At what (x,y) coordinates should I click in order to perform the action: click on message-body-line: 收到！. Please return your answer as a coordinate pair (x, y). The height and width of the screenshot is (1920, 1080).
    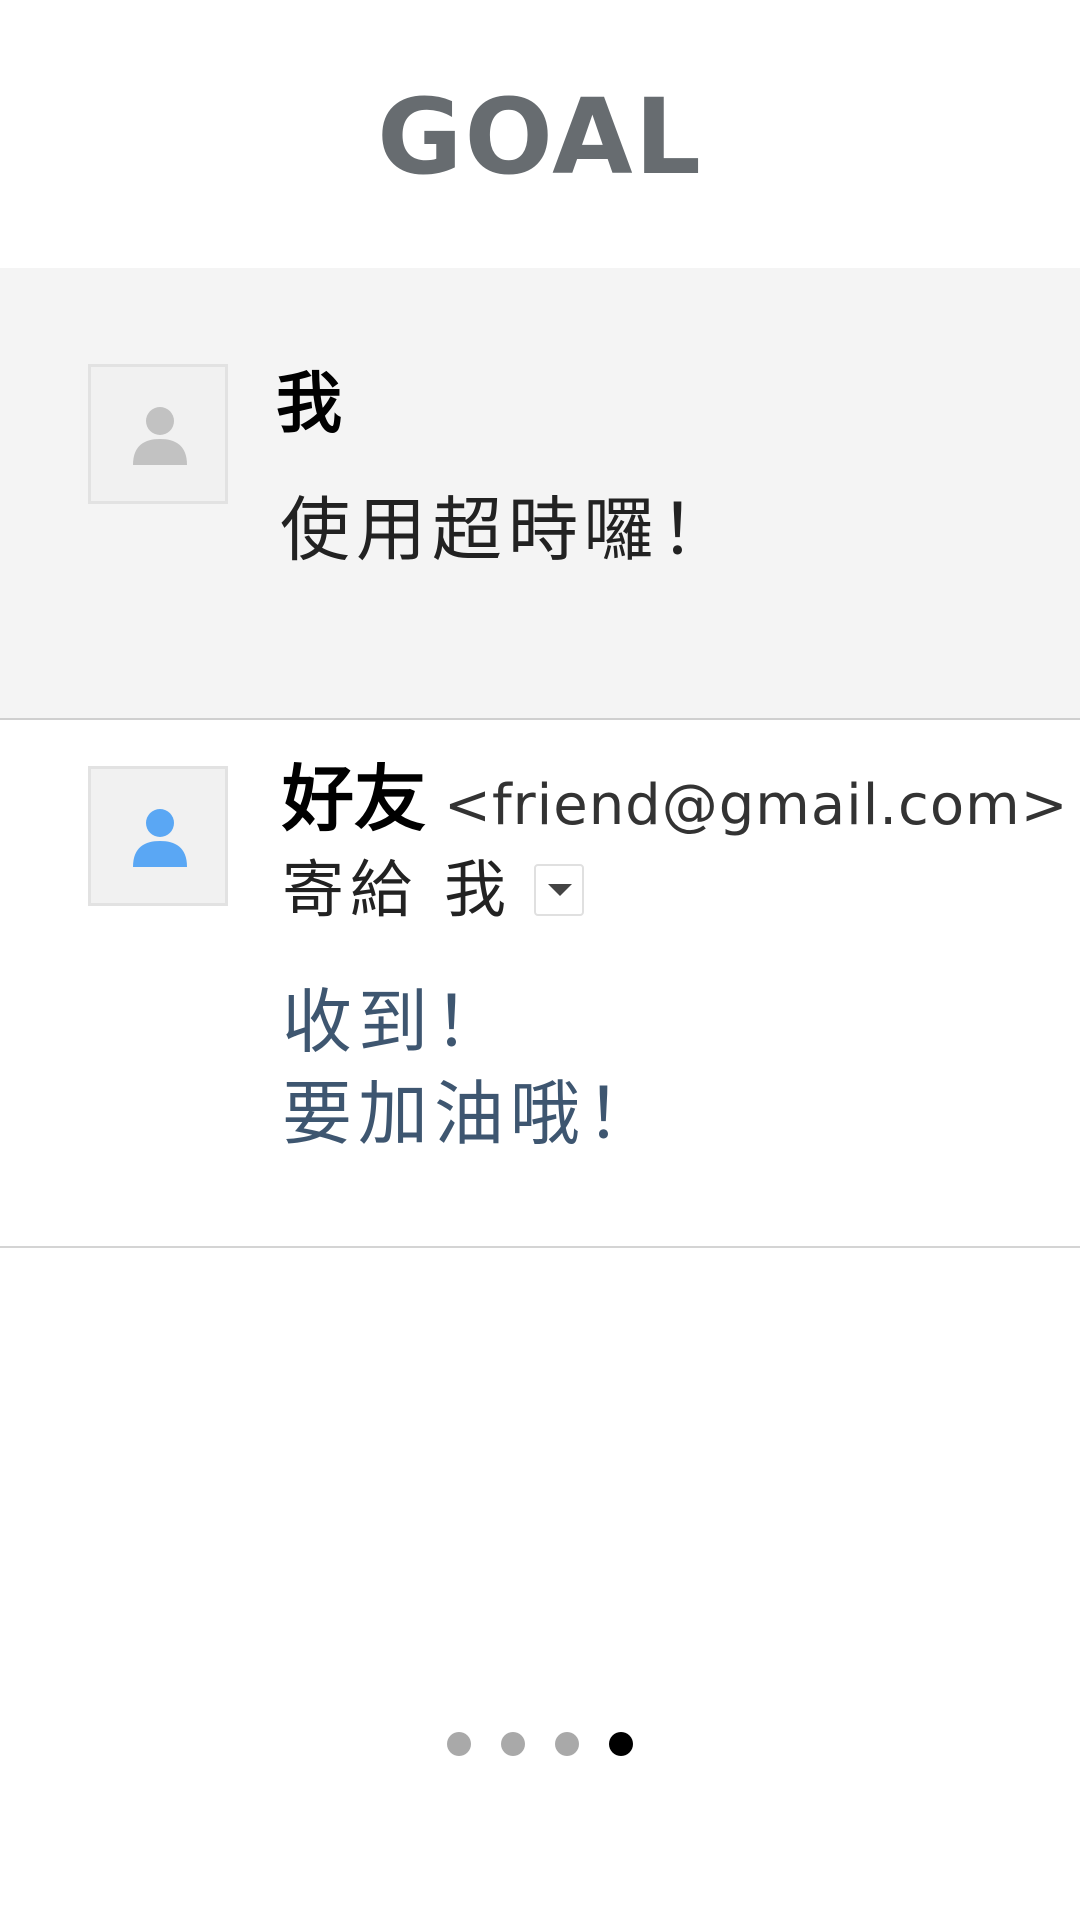
    Looking at the image, I should click on (396, 1022).